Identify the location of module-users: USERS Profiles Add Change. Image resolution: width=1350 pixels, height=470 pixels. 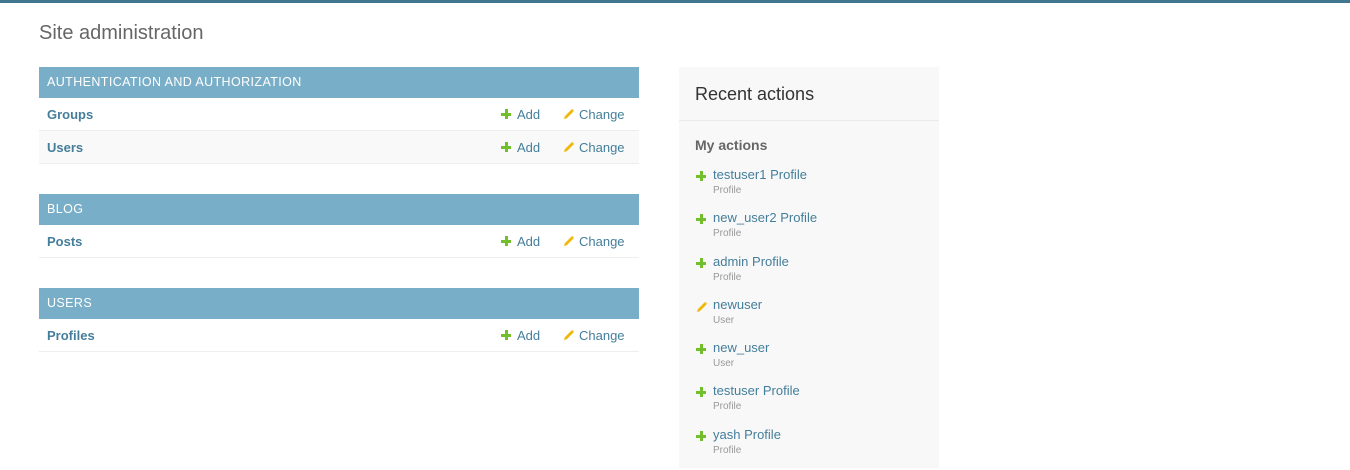
(339, 320).